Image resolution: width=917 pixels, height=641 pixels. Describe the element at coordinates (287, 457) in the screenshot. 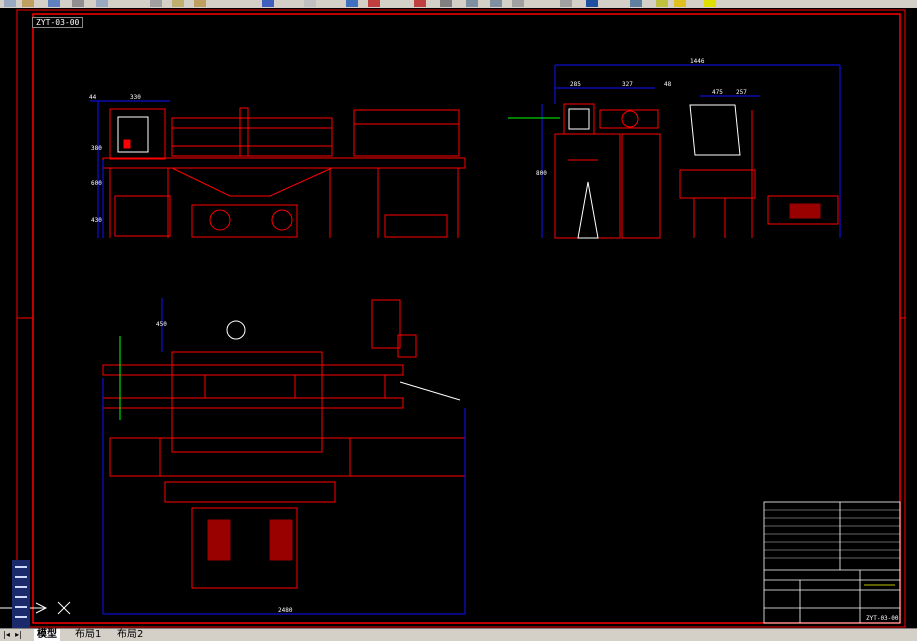

I see `screw-conveyor` at that location.